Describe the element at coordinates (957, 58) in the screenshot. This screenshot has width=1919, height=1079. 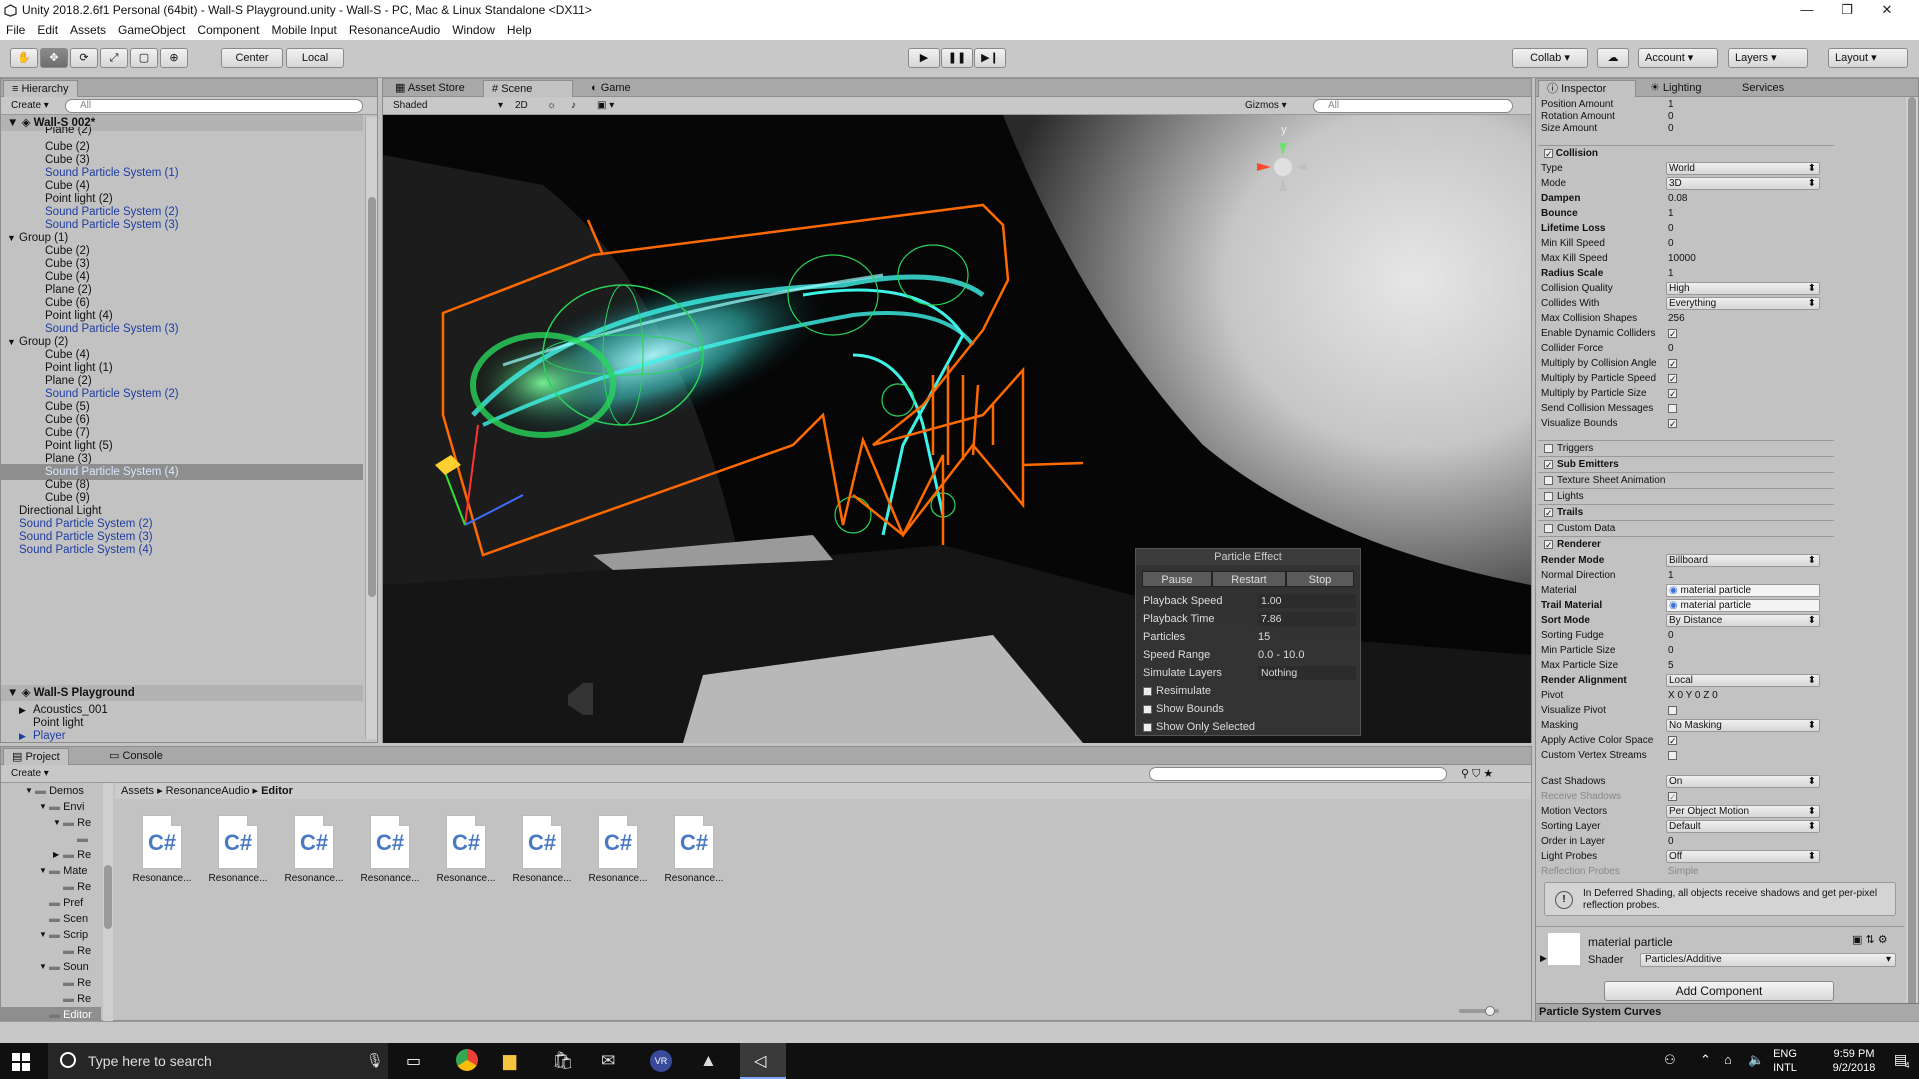
I see `pause-button: ❚❚` at that location.